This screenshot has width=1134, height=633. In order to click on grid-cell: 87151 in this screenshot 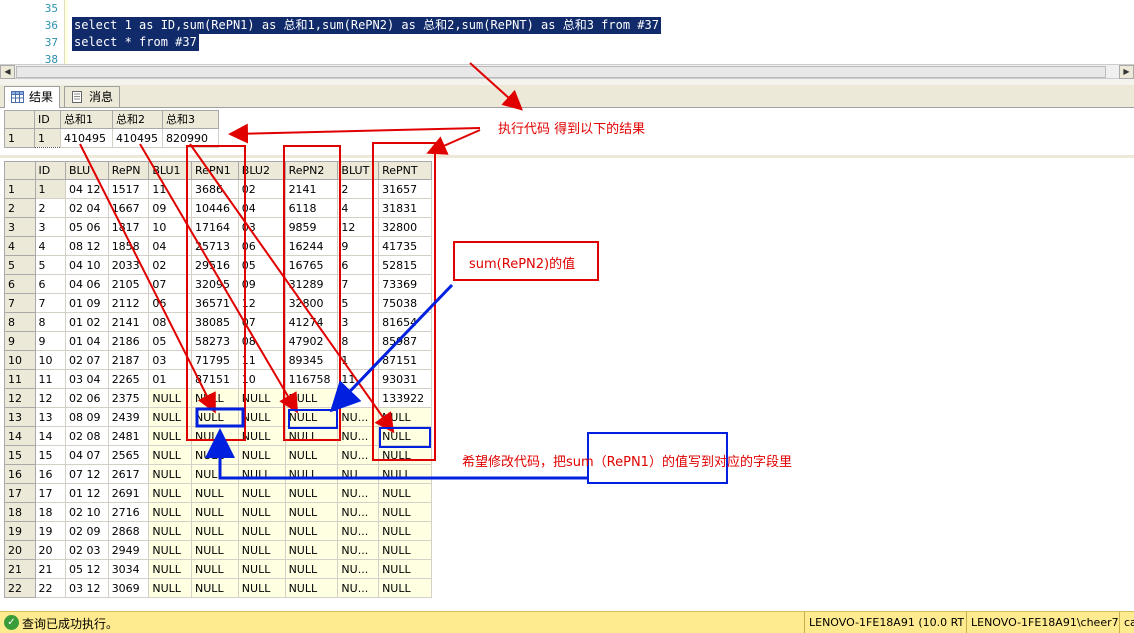, I will do `click(405, 360)`.